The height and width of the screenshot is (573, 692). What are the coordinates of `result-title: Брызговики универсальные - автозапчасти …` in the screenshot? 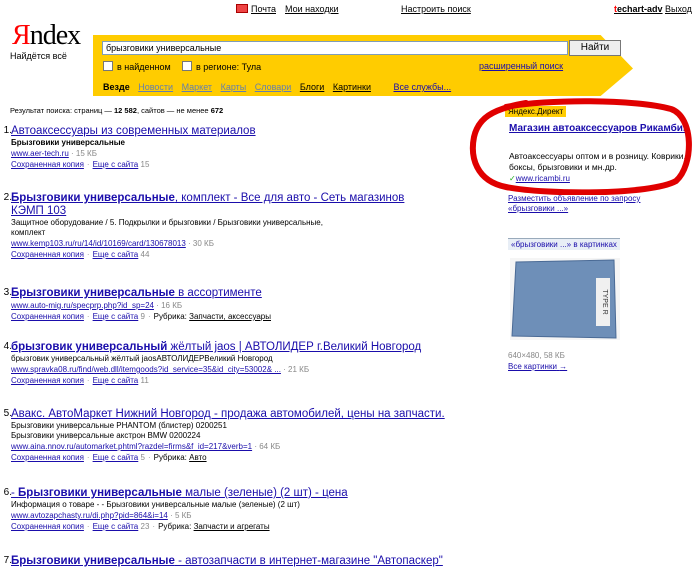 It's located at (241, 561).